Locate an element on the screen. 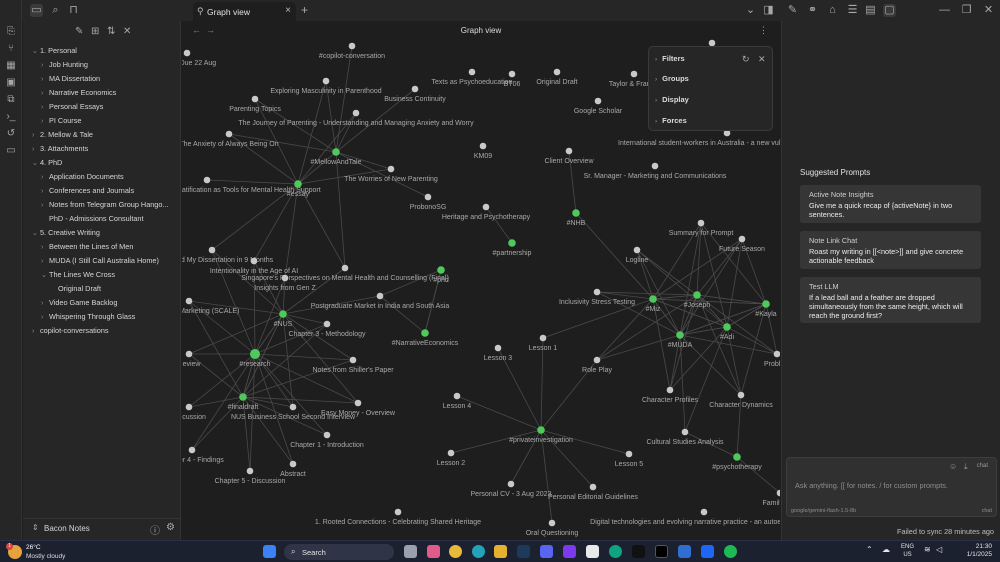  wifi-icon: ≋ is located at coordinates (927, 549).